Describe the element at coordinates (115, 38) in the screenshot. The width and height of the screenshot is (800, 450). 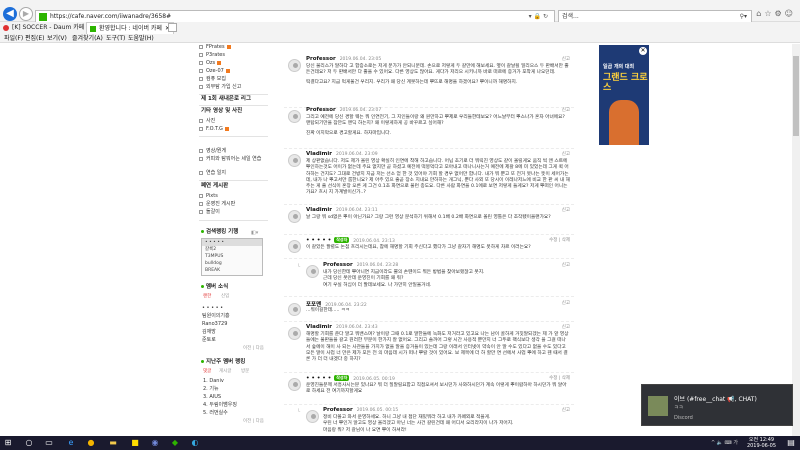
I see `menu-tools: 도구(T)` at that location.